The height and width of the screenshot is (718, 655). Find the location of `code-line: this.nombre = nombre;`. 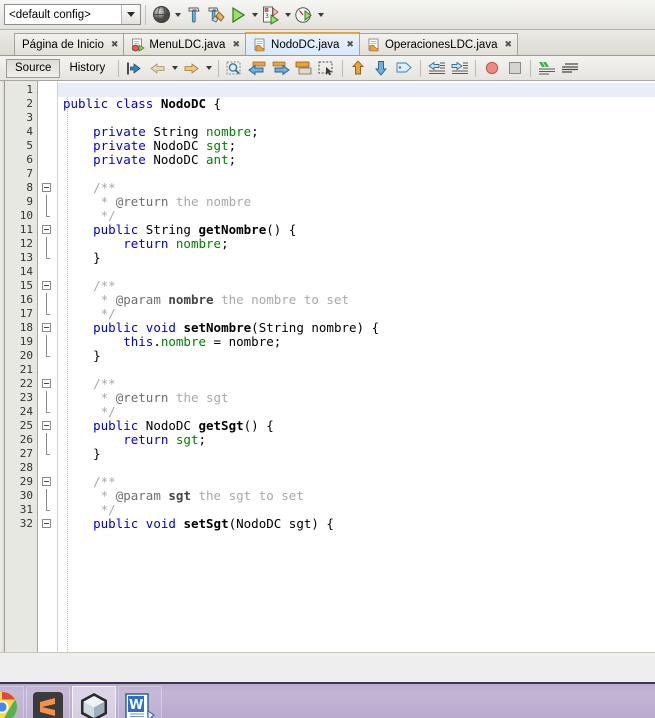

code-line: this.nombre = nombre; is located at coordinates (172, 342).